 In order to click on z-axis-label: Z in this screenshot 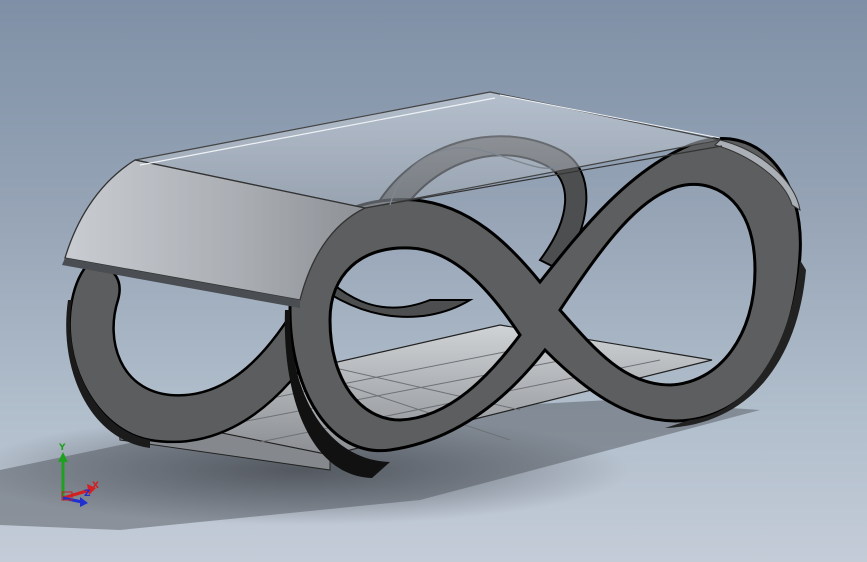, I will do `click(87, 494)`.